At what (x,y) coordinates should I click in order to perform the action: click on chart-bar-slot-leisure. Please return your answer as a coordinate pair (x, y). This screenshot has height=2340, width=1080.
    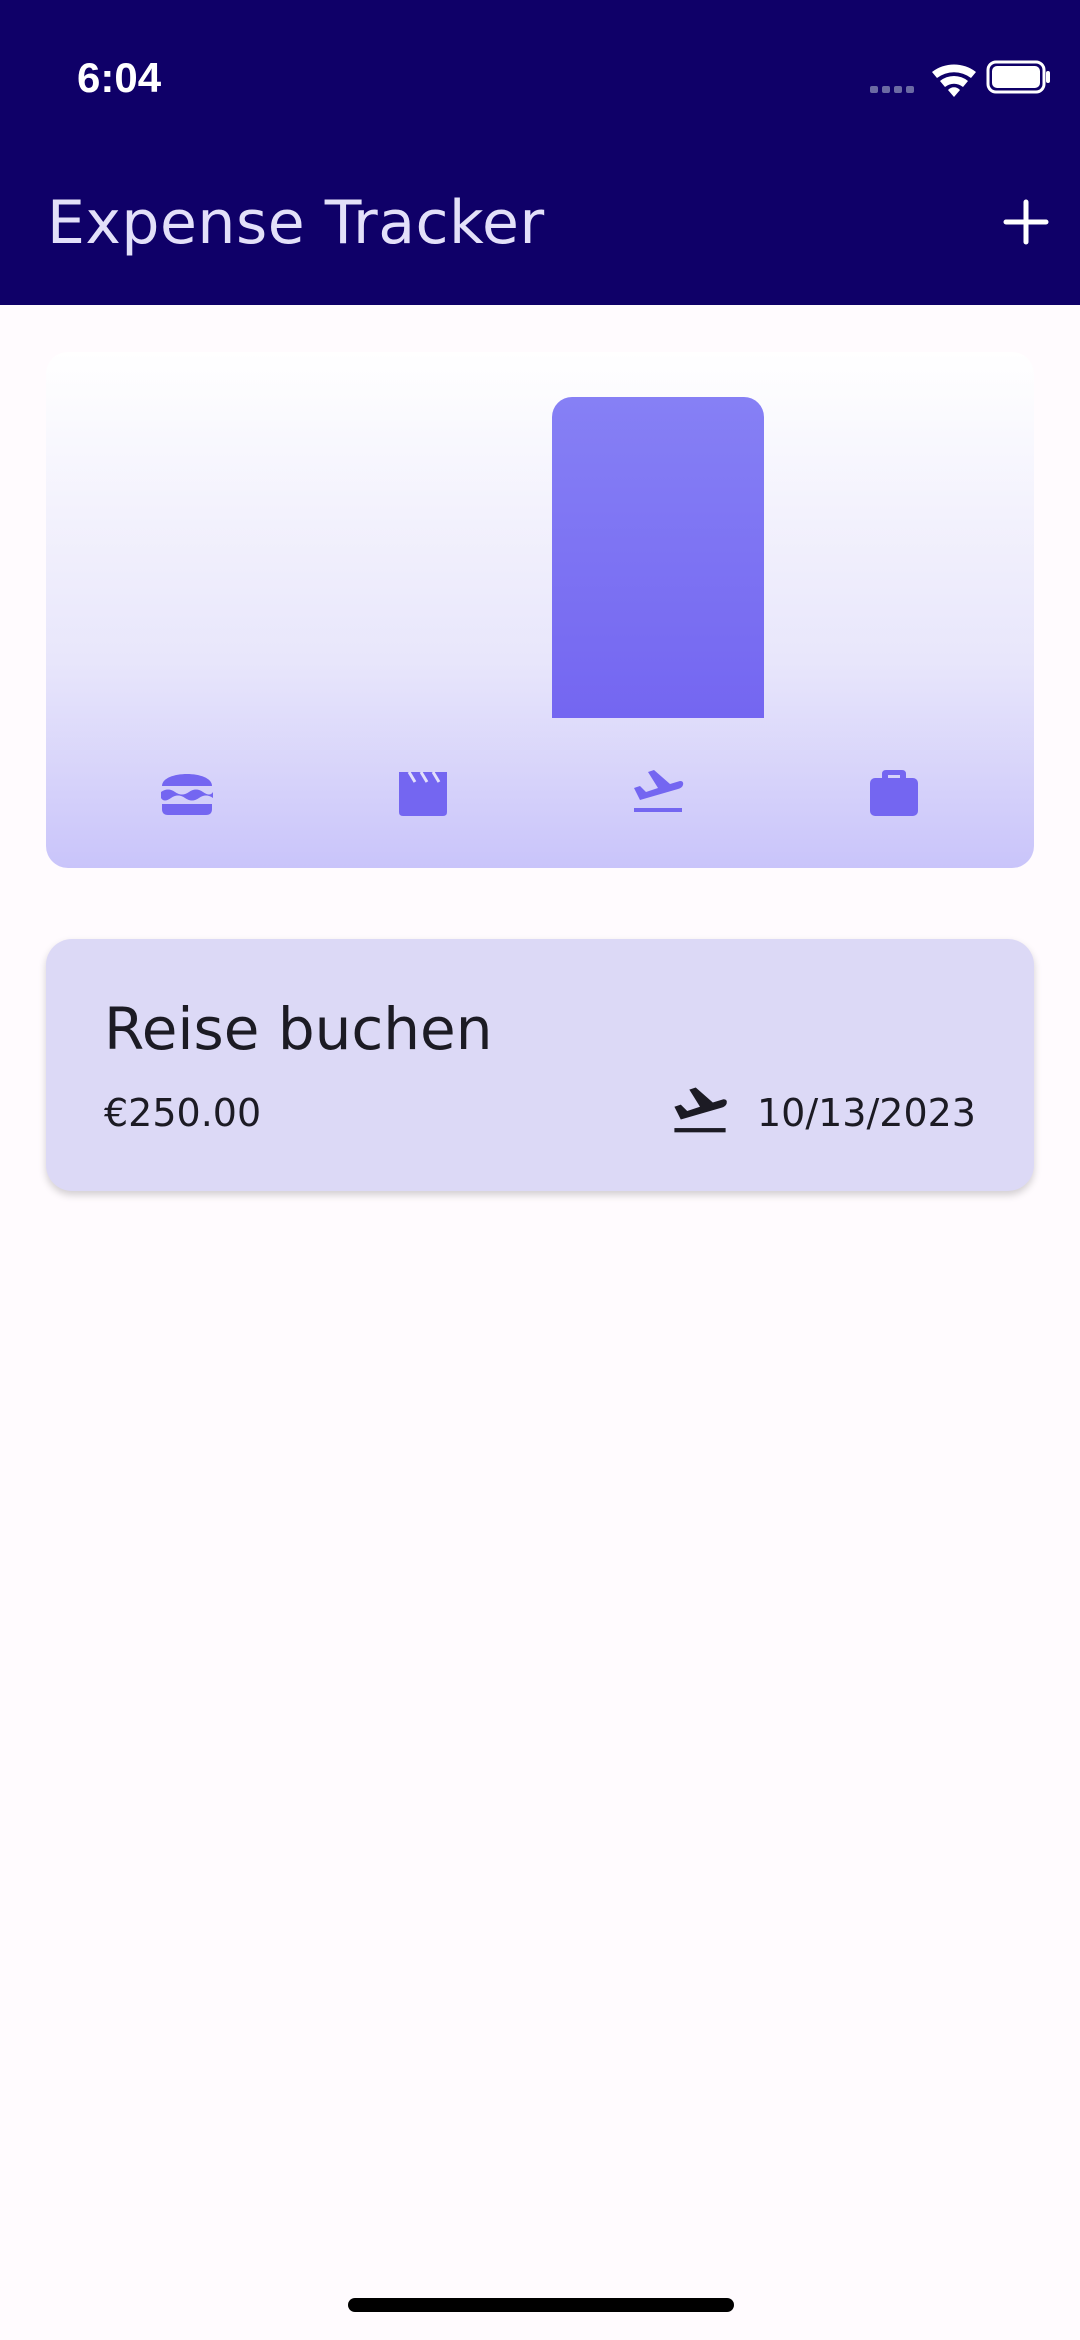
    Looking at the image, I should click on (470, 557).